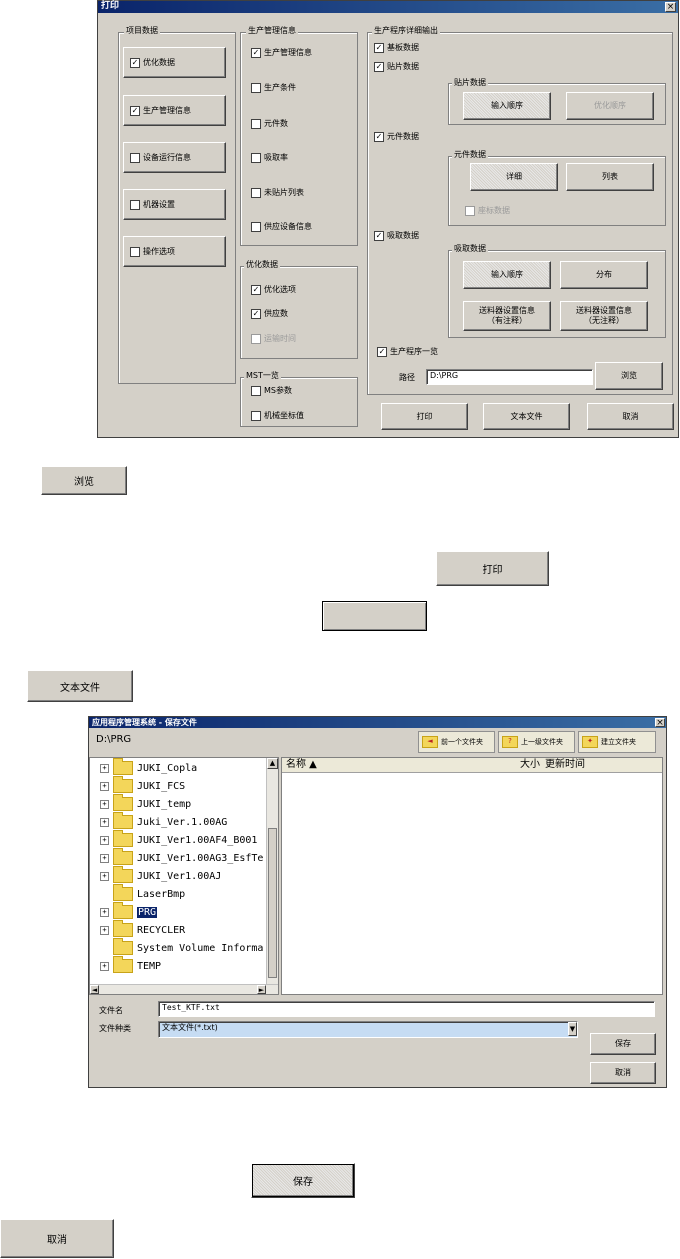 This screenshot has width=680, height=1259. Describe the element at coordinates (516, 765) in the screenshot. I see `column-header-size: 大小` at that location.